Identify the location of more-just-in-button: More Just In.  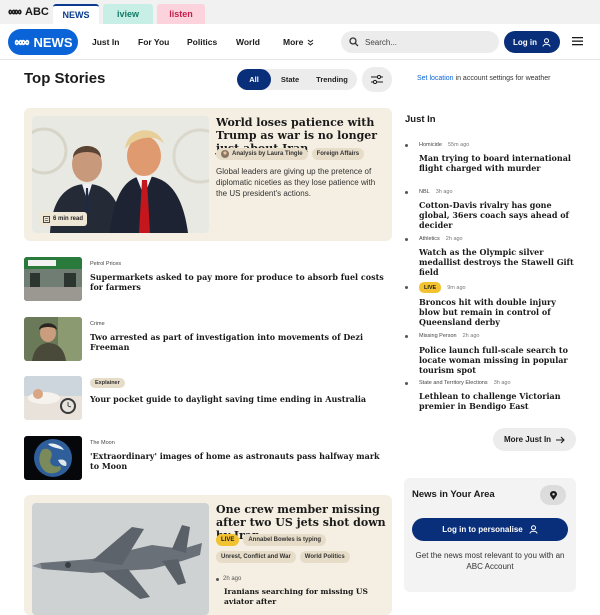
(534, 439).